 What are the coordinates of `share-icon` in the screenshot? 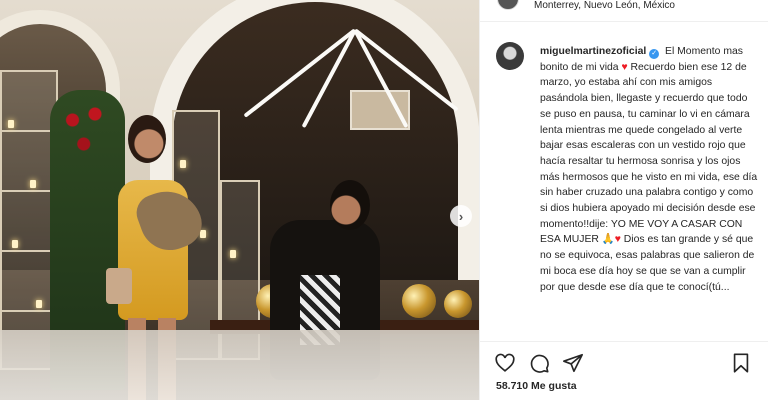 It's located at (573, 363).